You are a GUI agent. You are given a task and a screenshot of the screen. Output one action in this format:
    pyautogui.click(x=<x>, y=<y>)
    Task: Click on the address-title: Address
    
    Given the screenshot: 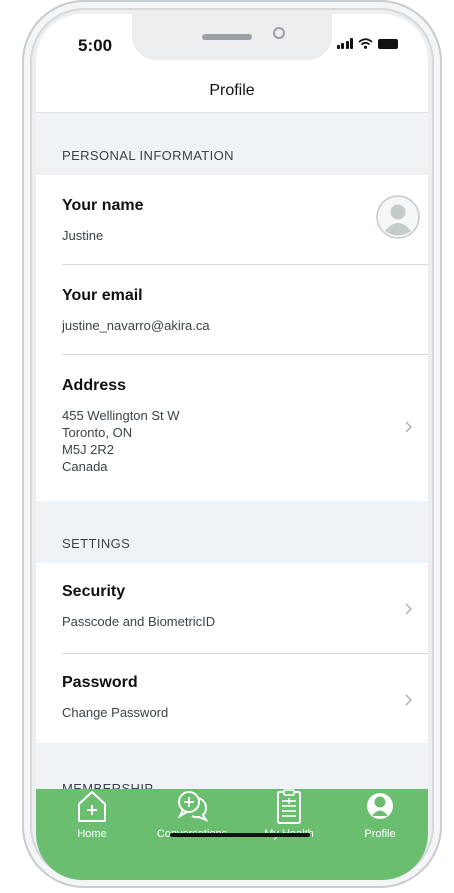 What is the action you would take?
    pyautogui.click(x=94, y=385)
    